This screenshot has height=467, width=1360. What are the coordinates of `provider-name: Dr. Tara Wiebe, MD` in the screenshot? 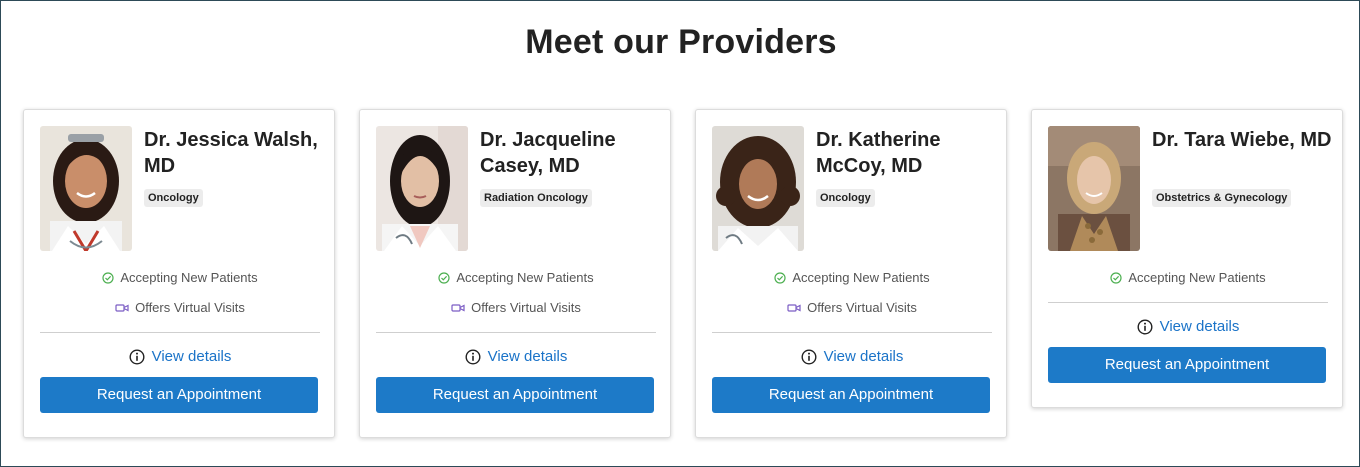 It's located at (1242, 140).